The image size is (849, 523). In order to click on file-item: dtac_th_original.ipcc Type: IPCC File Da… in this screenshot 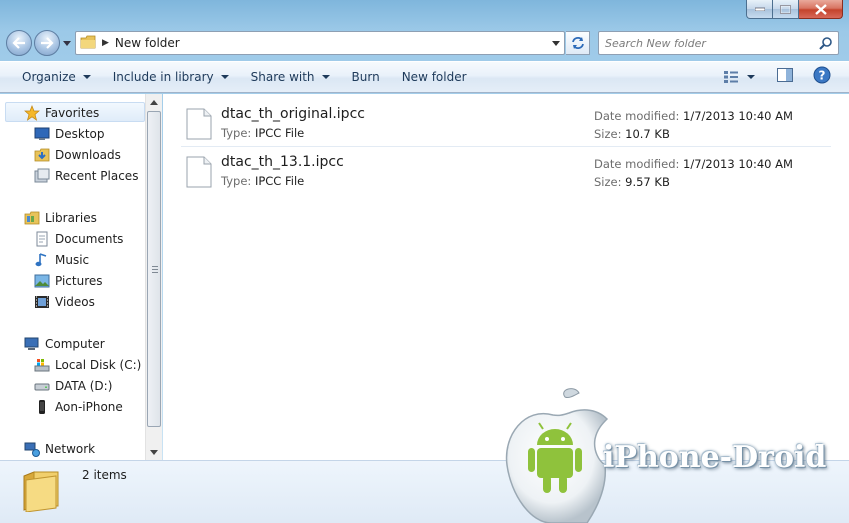, I will do `click(506, 127)`.